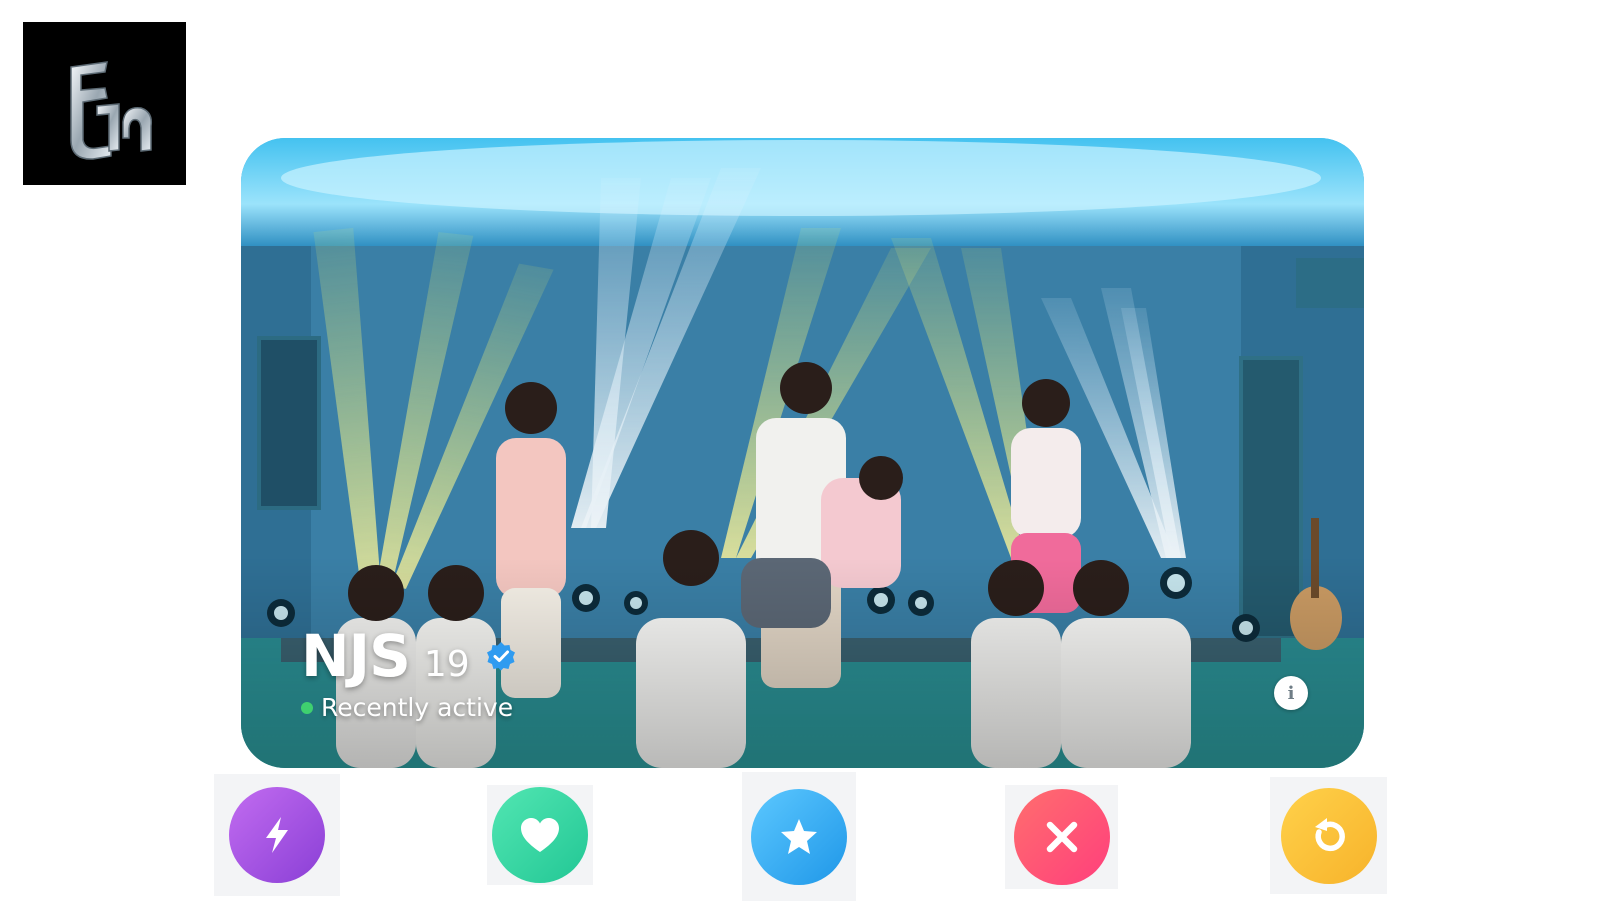 The image size is (1600, 901). What do you see at coordinates (417, 707) in the screenshot?
I see `status-text: Recently active` at bounding box center [417, 707].